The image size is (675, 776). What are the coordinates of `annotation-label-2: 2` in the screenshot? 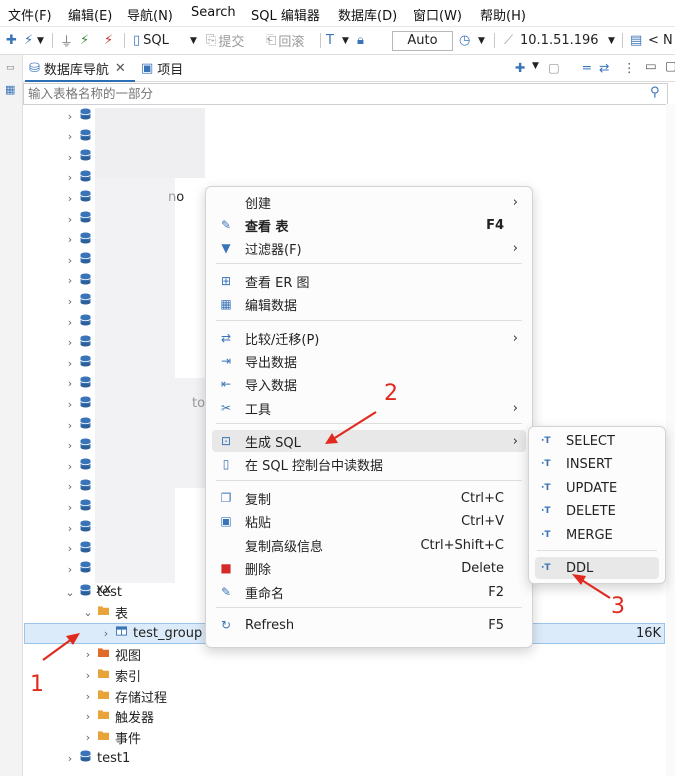 It's located at (391, 393).